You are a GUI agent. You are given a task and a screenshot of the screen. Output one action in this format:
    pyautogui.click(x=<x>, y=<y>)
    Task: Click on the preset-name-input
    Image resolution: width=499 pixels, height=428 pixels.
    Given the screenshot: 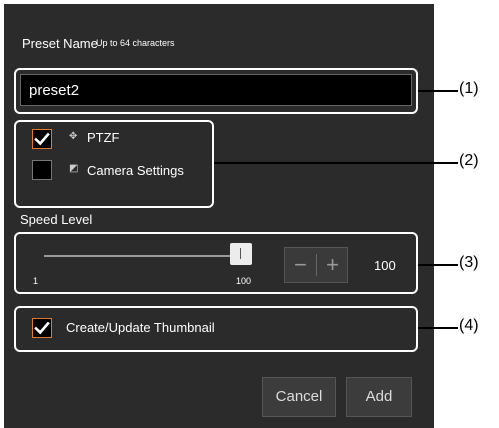 What is the action you would take?
    pyautogui.click(x=216, y=90)
    